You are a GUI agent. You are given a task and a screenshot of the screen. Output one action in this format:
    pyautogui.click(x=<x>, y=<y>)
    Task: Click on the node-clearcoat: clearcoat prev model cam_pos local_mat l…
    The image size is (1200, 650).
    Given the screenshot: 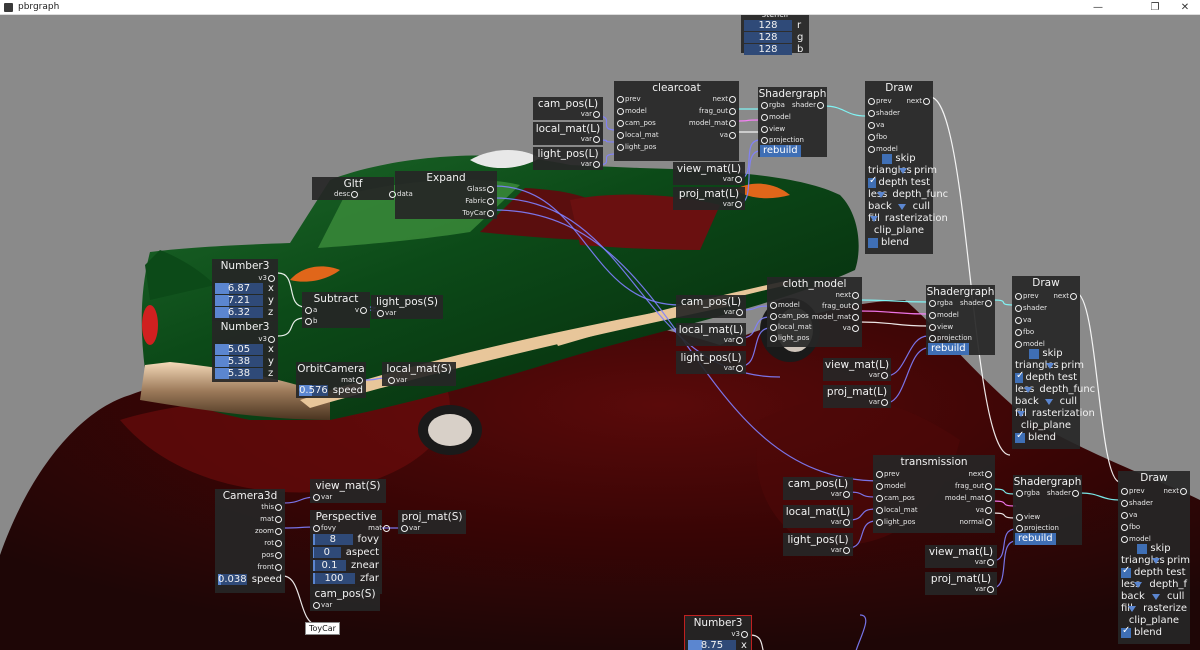 What is the action you would take?
    pyautogui.click(x=676, y=121)
    